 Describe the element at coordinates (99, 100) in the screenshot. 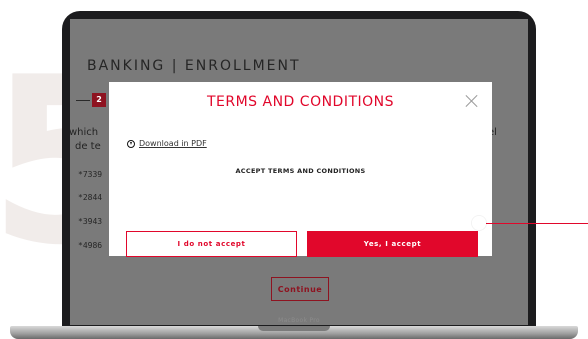

I see `step-badge: 2` at that location.